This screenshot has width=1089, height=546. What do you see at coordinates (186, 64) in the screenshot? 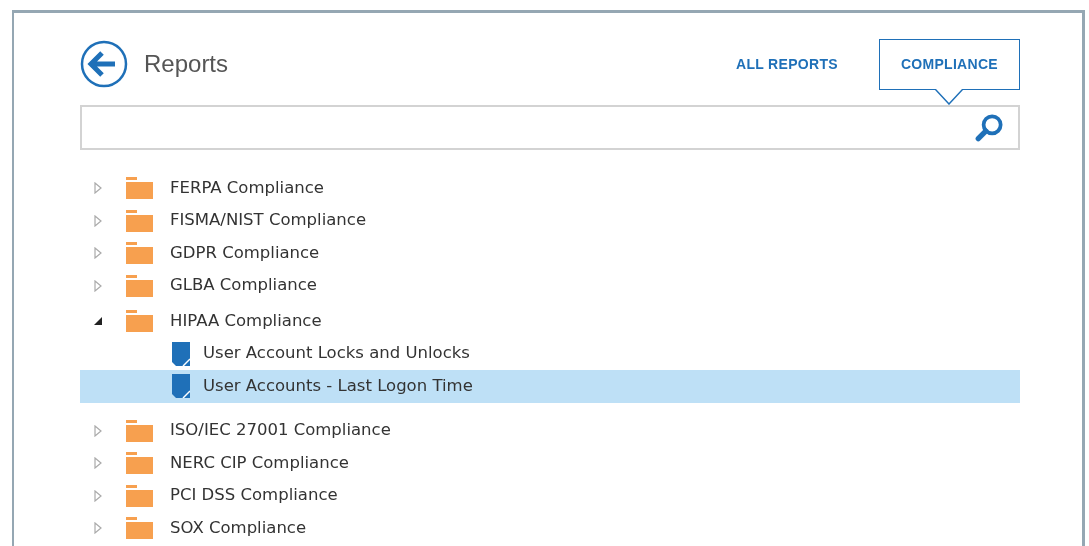
I see `page-title: Reports` at bounding box center [186, 64].